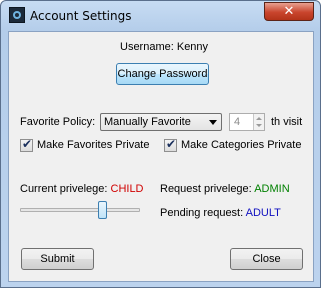  Describe the element at coordinates (263, 213) in the screenshot. I see `pending-request-value: ADULT` at that location.